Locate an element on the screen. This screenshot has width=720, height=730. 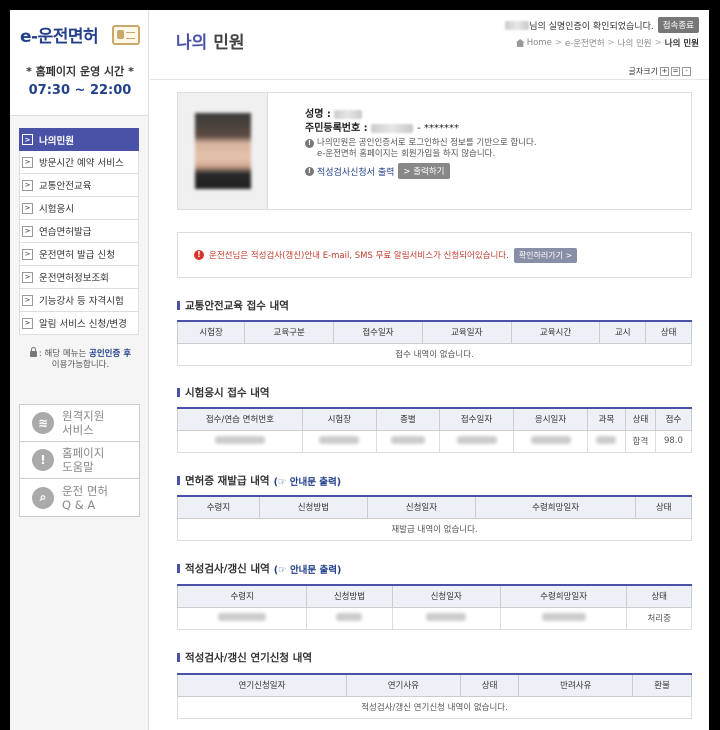
login-info: 님의 실명인증이 확인되었습니다. 접속종료 is located at coordinates (602, 25).